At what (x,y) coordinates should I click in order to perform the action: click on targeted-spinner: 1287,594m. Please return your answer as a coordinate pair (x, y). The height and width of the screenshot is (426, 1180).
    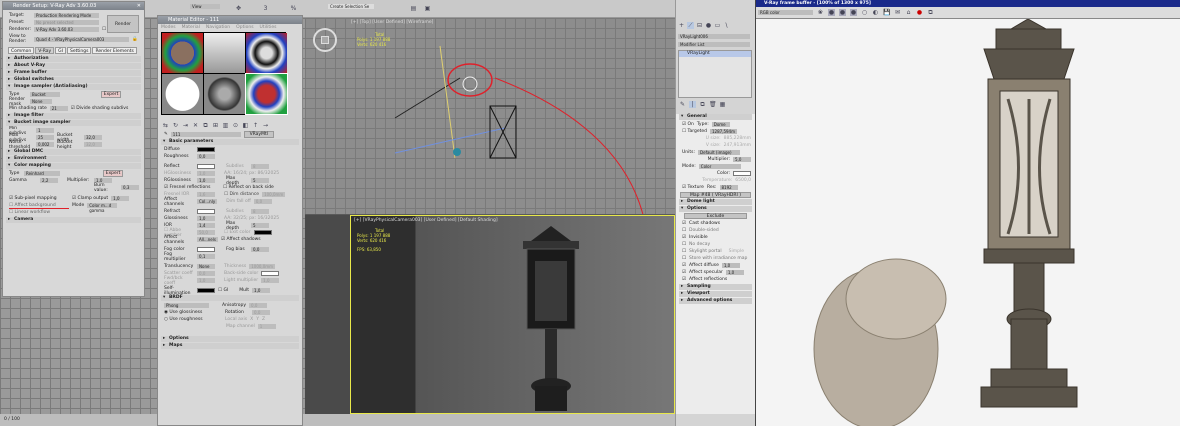
    Looking at the image, I should click on (723, 131).